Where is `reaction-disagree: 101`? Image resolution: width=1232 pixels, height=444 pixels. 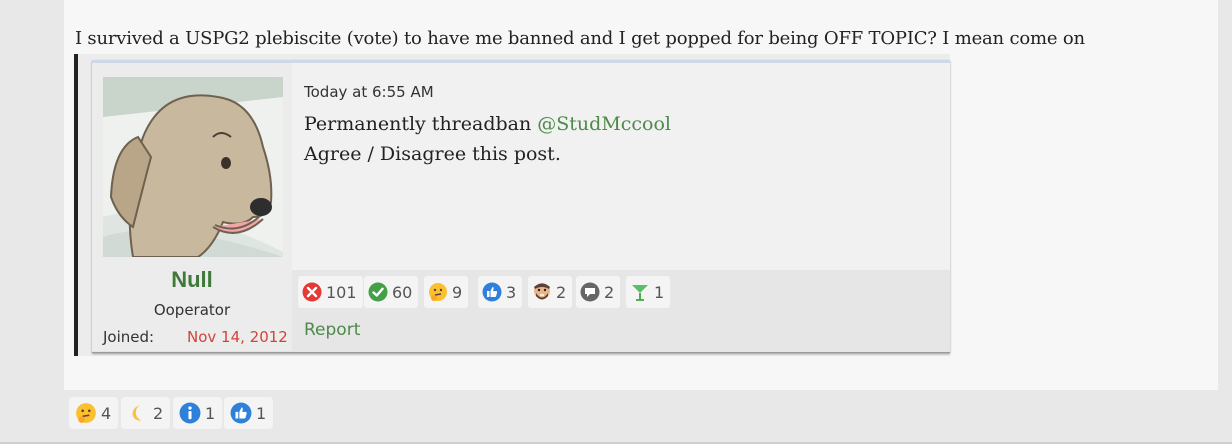
reaction-disagree: 101 is located at coordinates (330, 292).